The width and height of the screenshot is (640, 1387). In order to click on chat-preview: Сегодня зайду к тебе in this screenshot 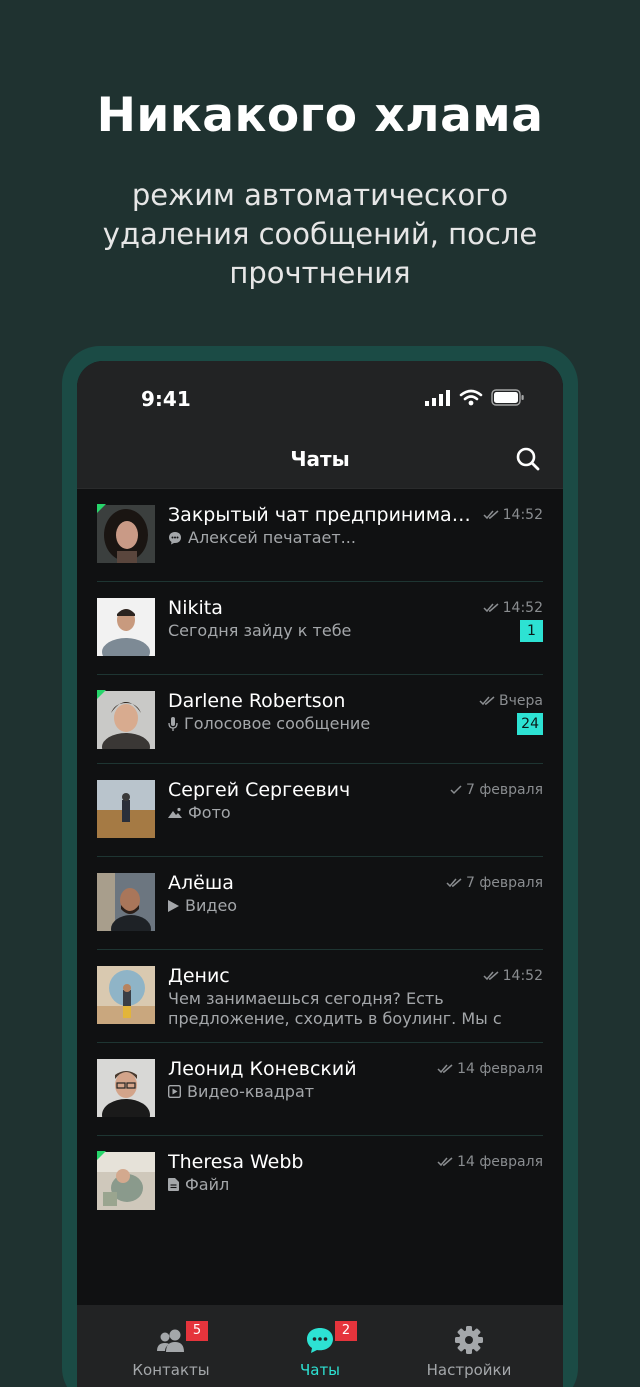, I will do `click(333, 630)`.